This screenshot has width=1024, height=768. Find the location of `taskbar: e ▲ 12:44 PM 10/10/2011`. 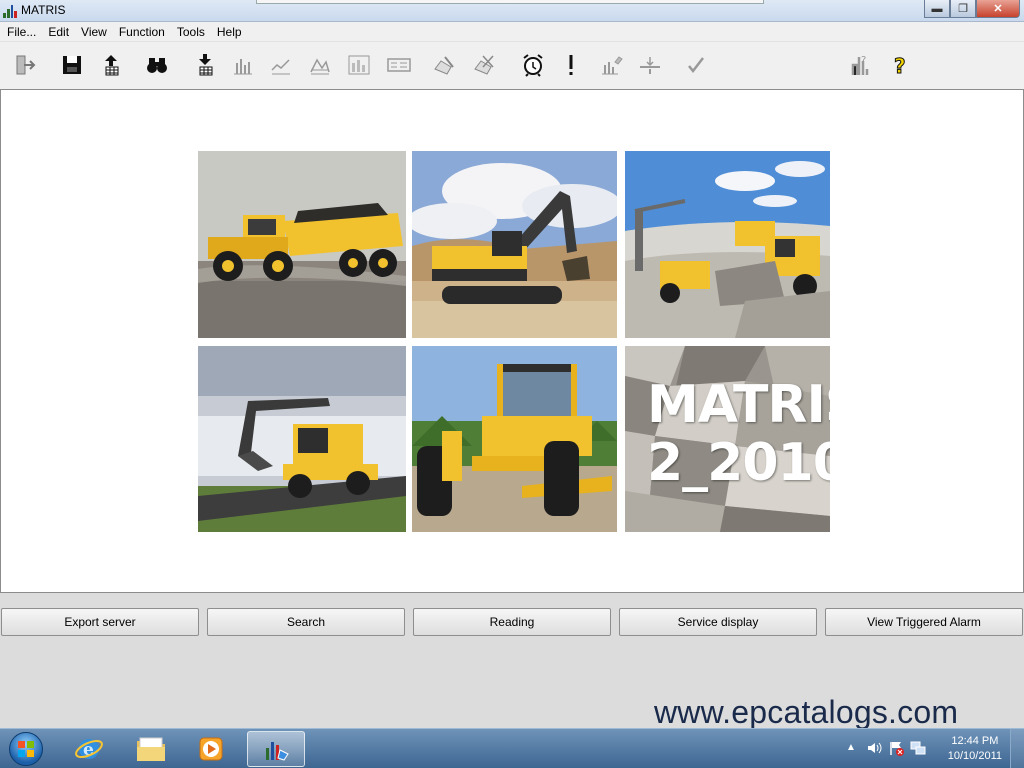

taskbar: e ▲ 12:44 PM 10/10/2011 is located at coordinates (512, 748).